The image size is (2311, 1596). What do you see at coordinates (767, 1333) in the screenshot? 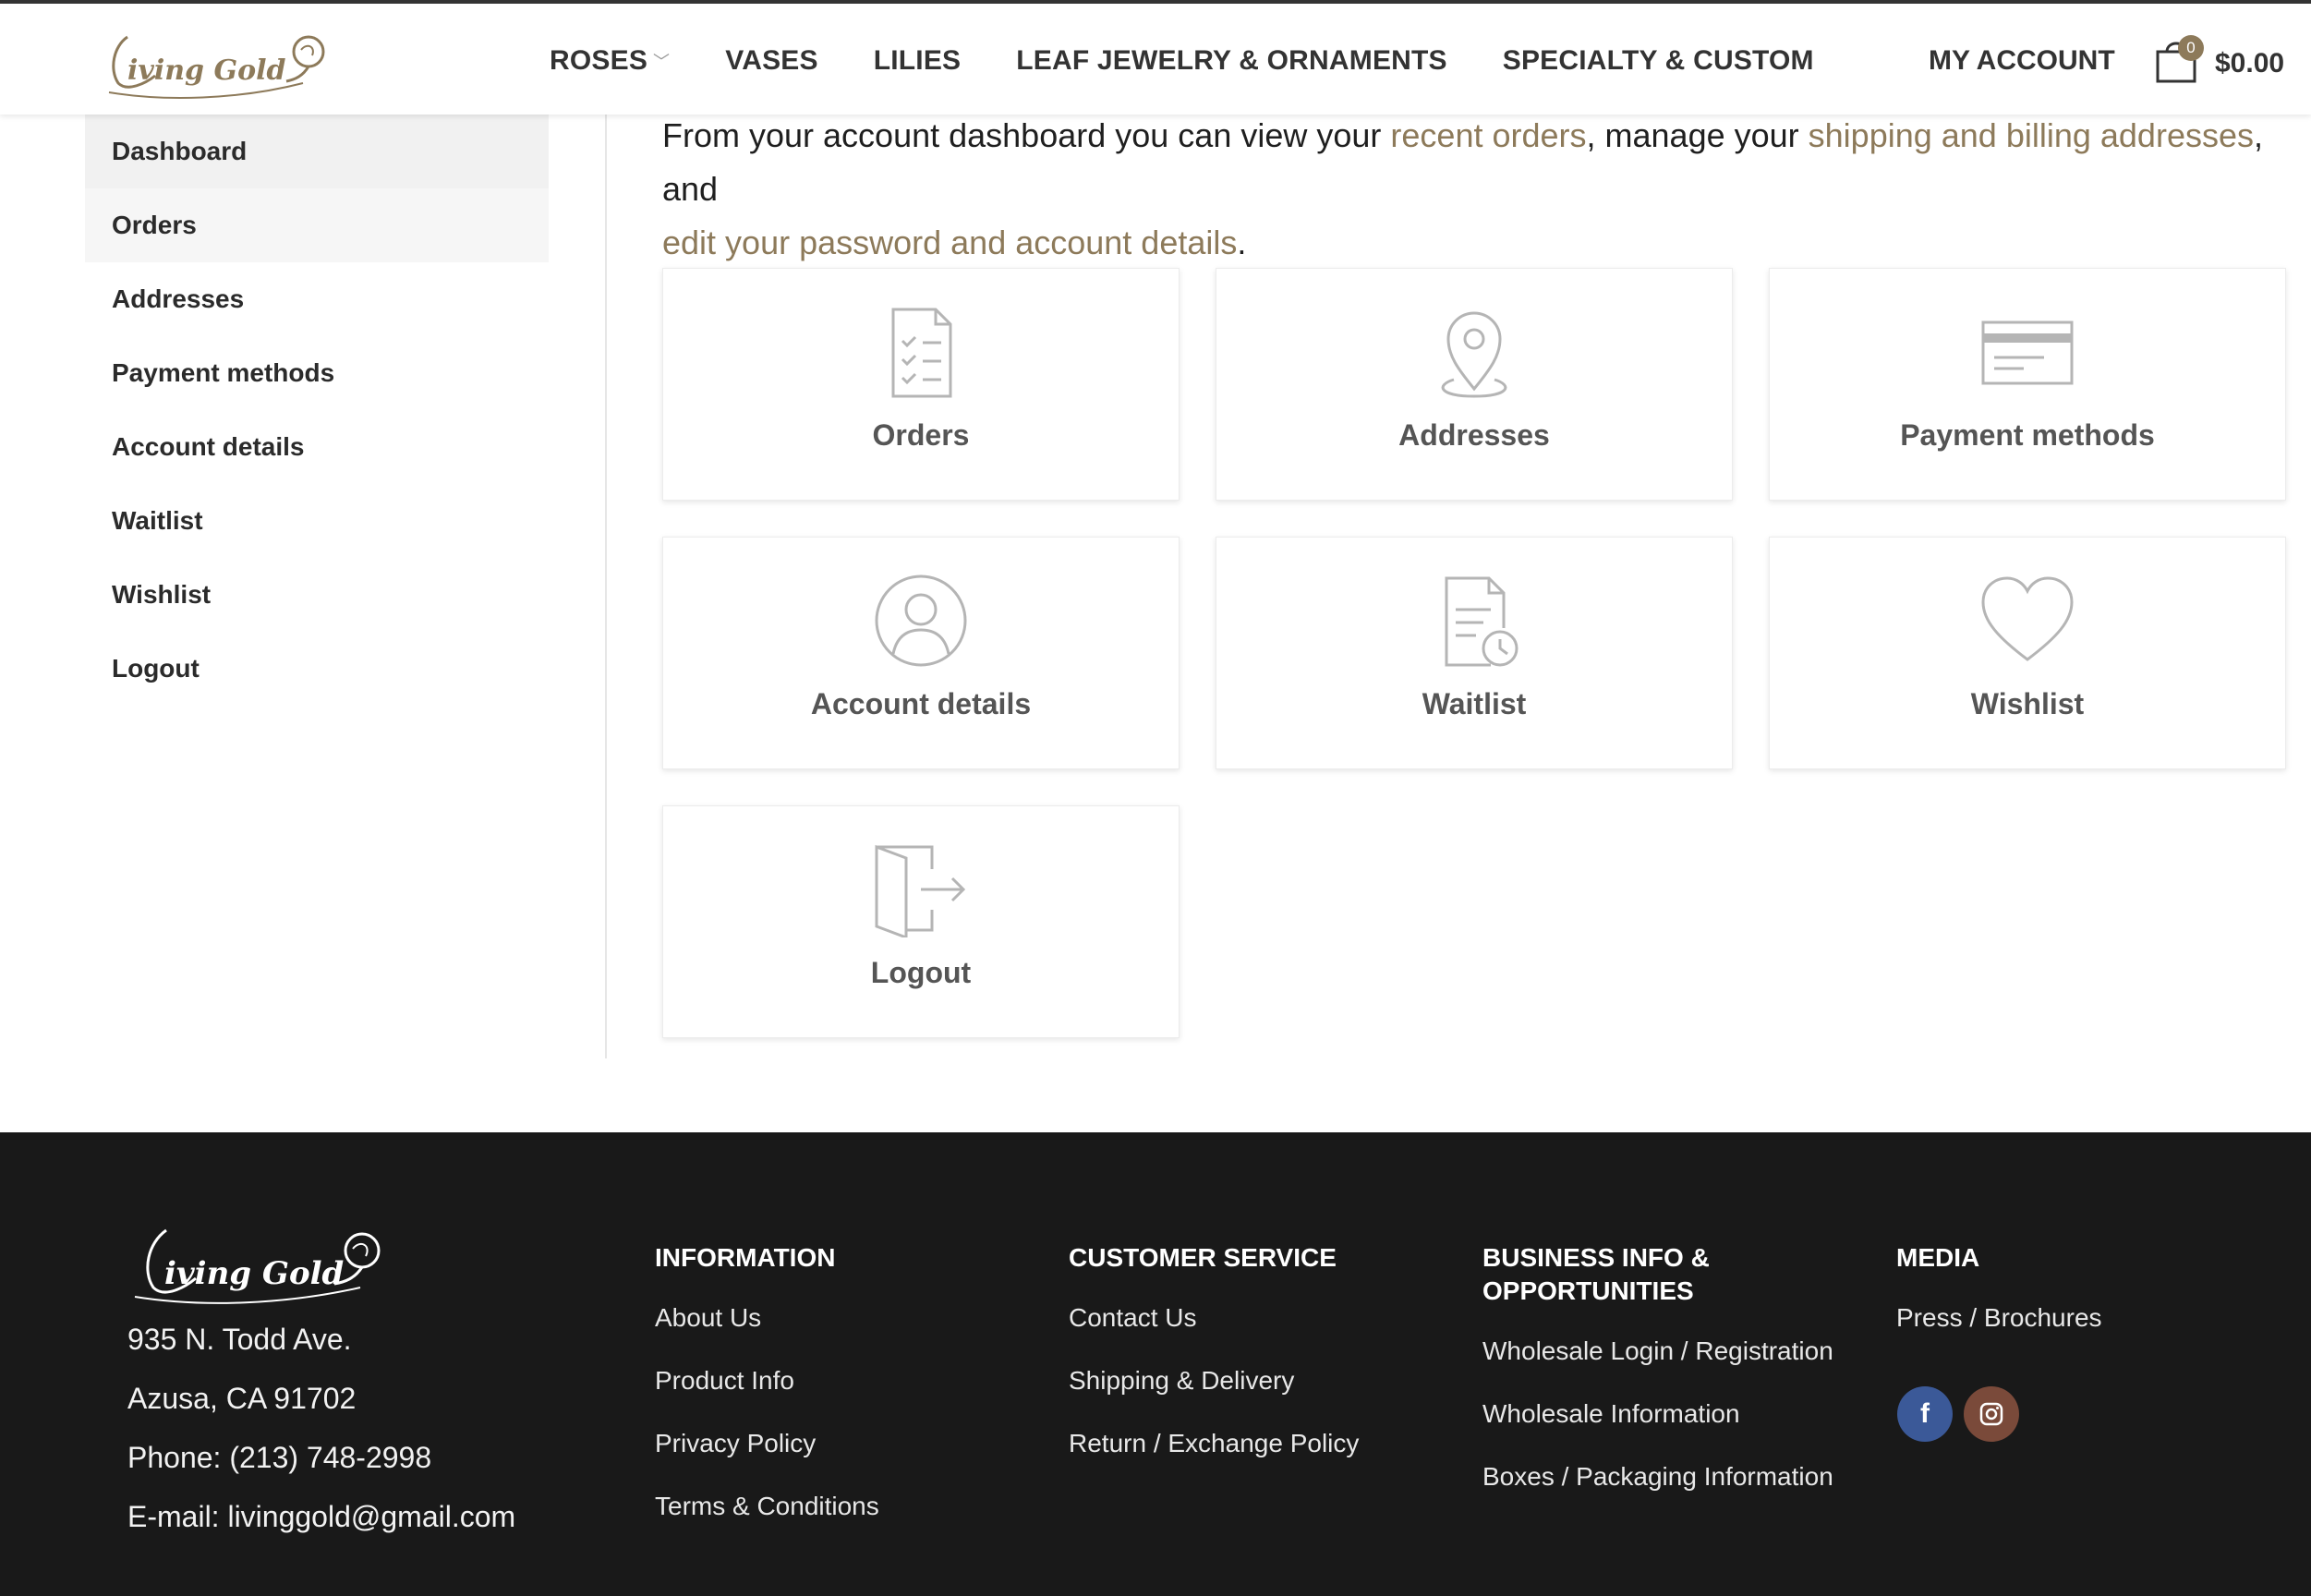
I see `footer-link-about-us: About Us` at bounding box center [767, 1333].